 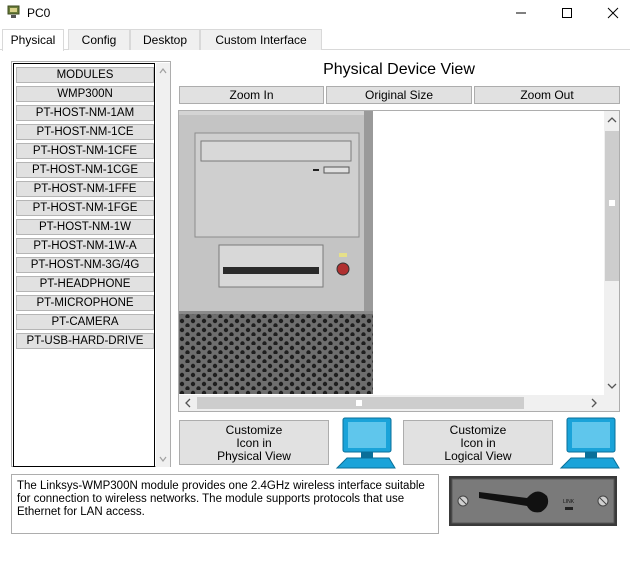 I want to click on module-item: PT-HOST-NM-1CE, so click(x=85, y=132).